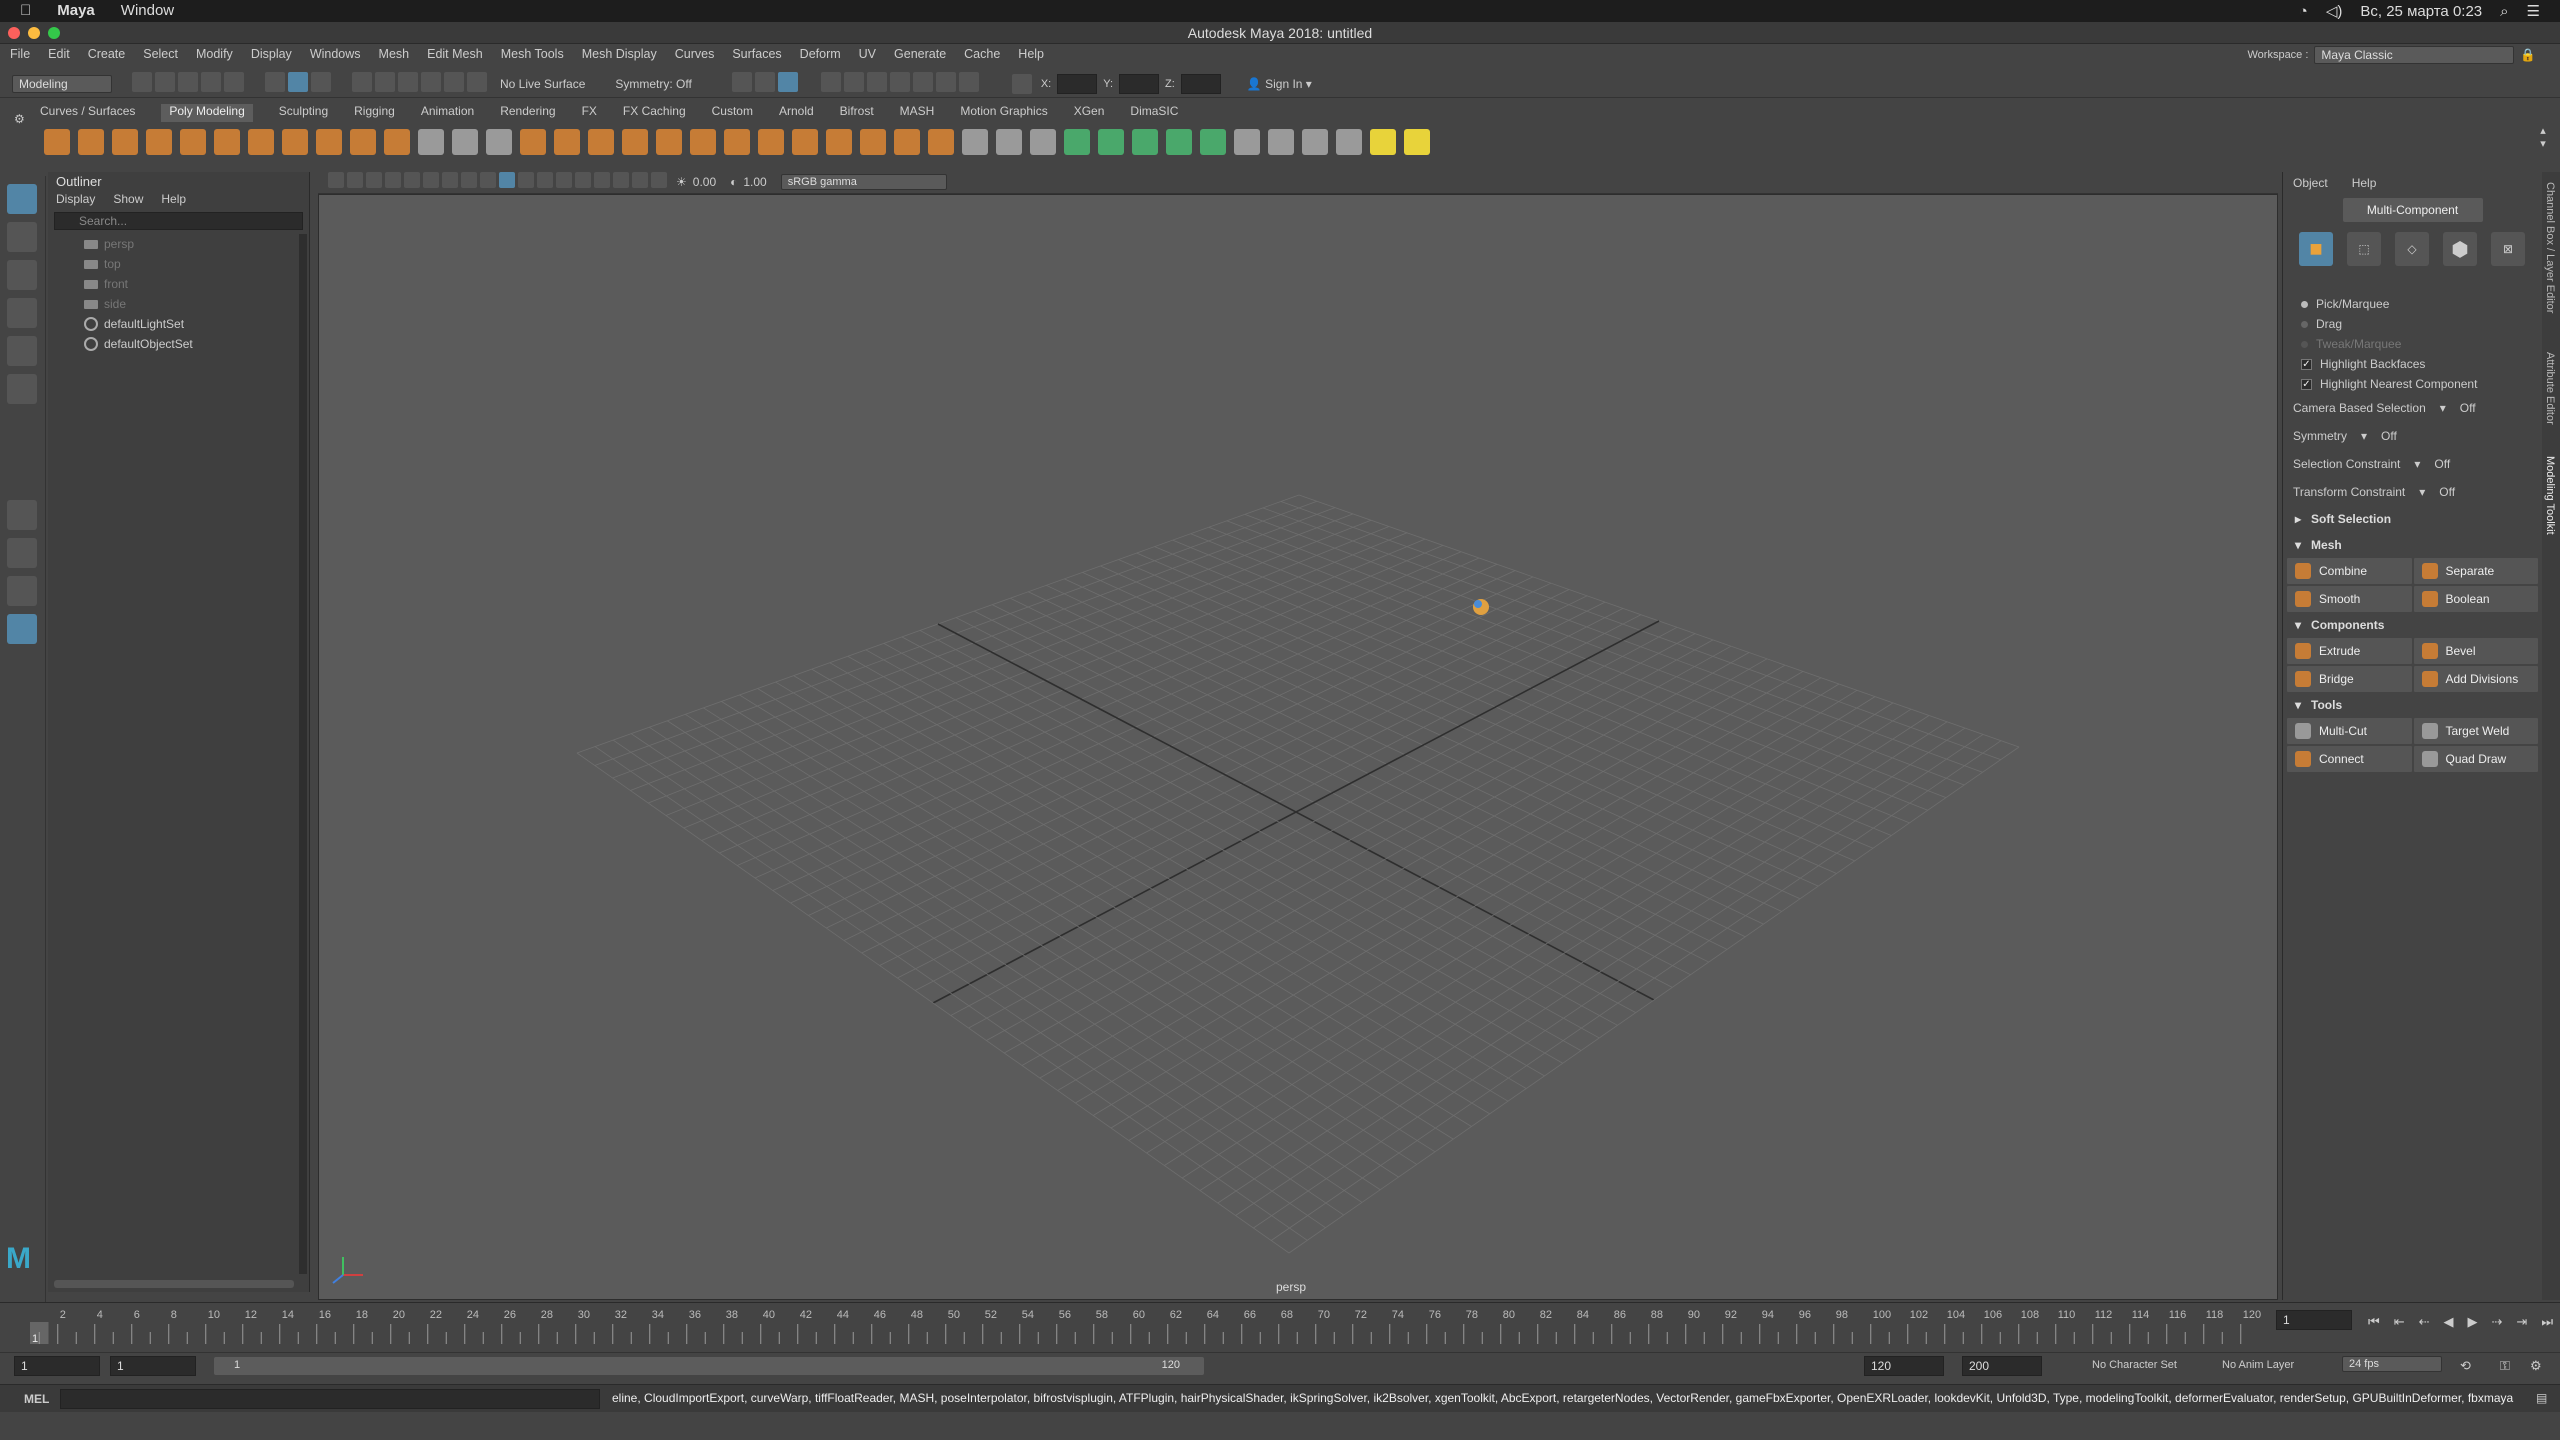 This screenshot has width=2560, height=1440. I want to click on fill-hole-icon, so click(805, 142).